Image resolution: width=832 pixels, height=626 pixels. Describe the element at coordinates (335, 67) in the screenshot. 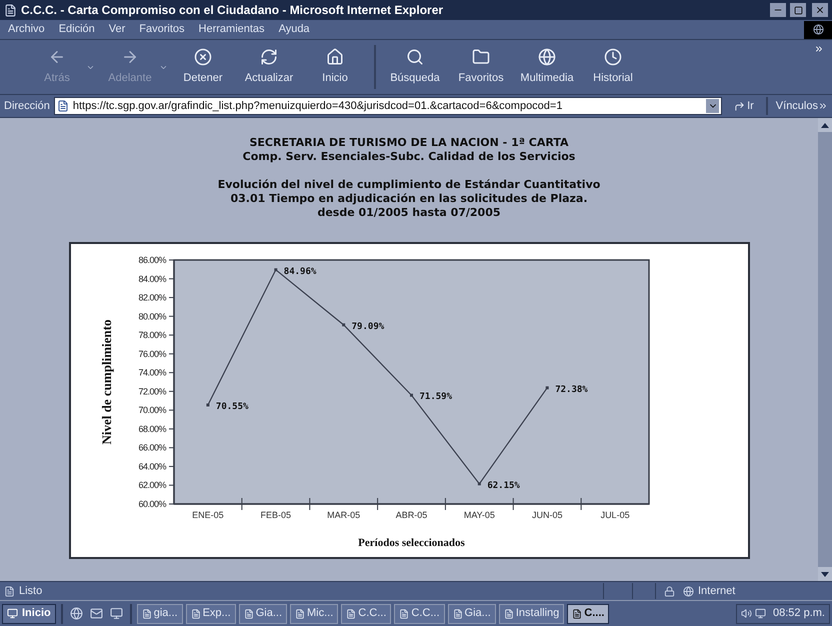

I see `toolbar-button: Inicio` at that location.